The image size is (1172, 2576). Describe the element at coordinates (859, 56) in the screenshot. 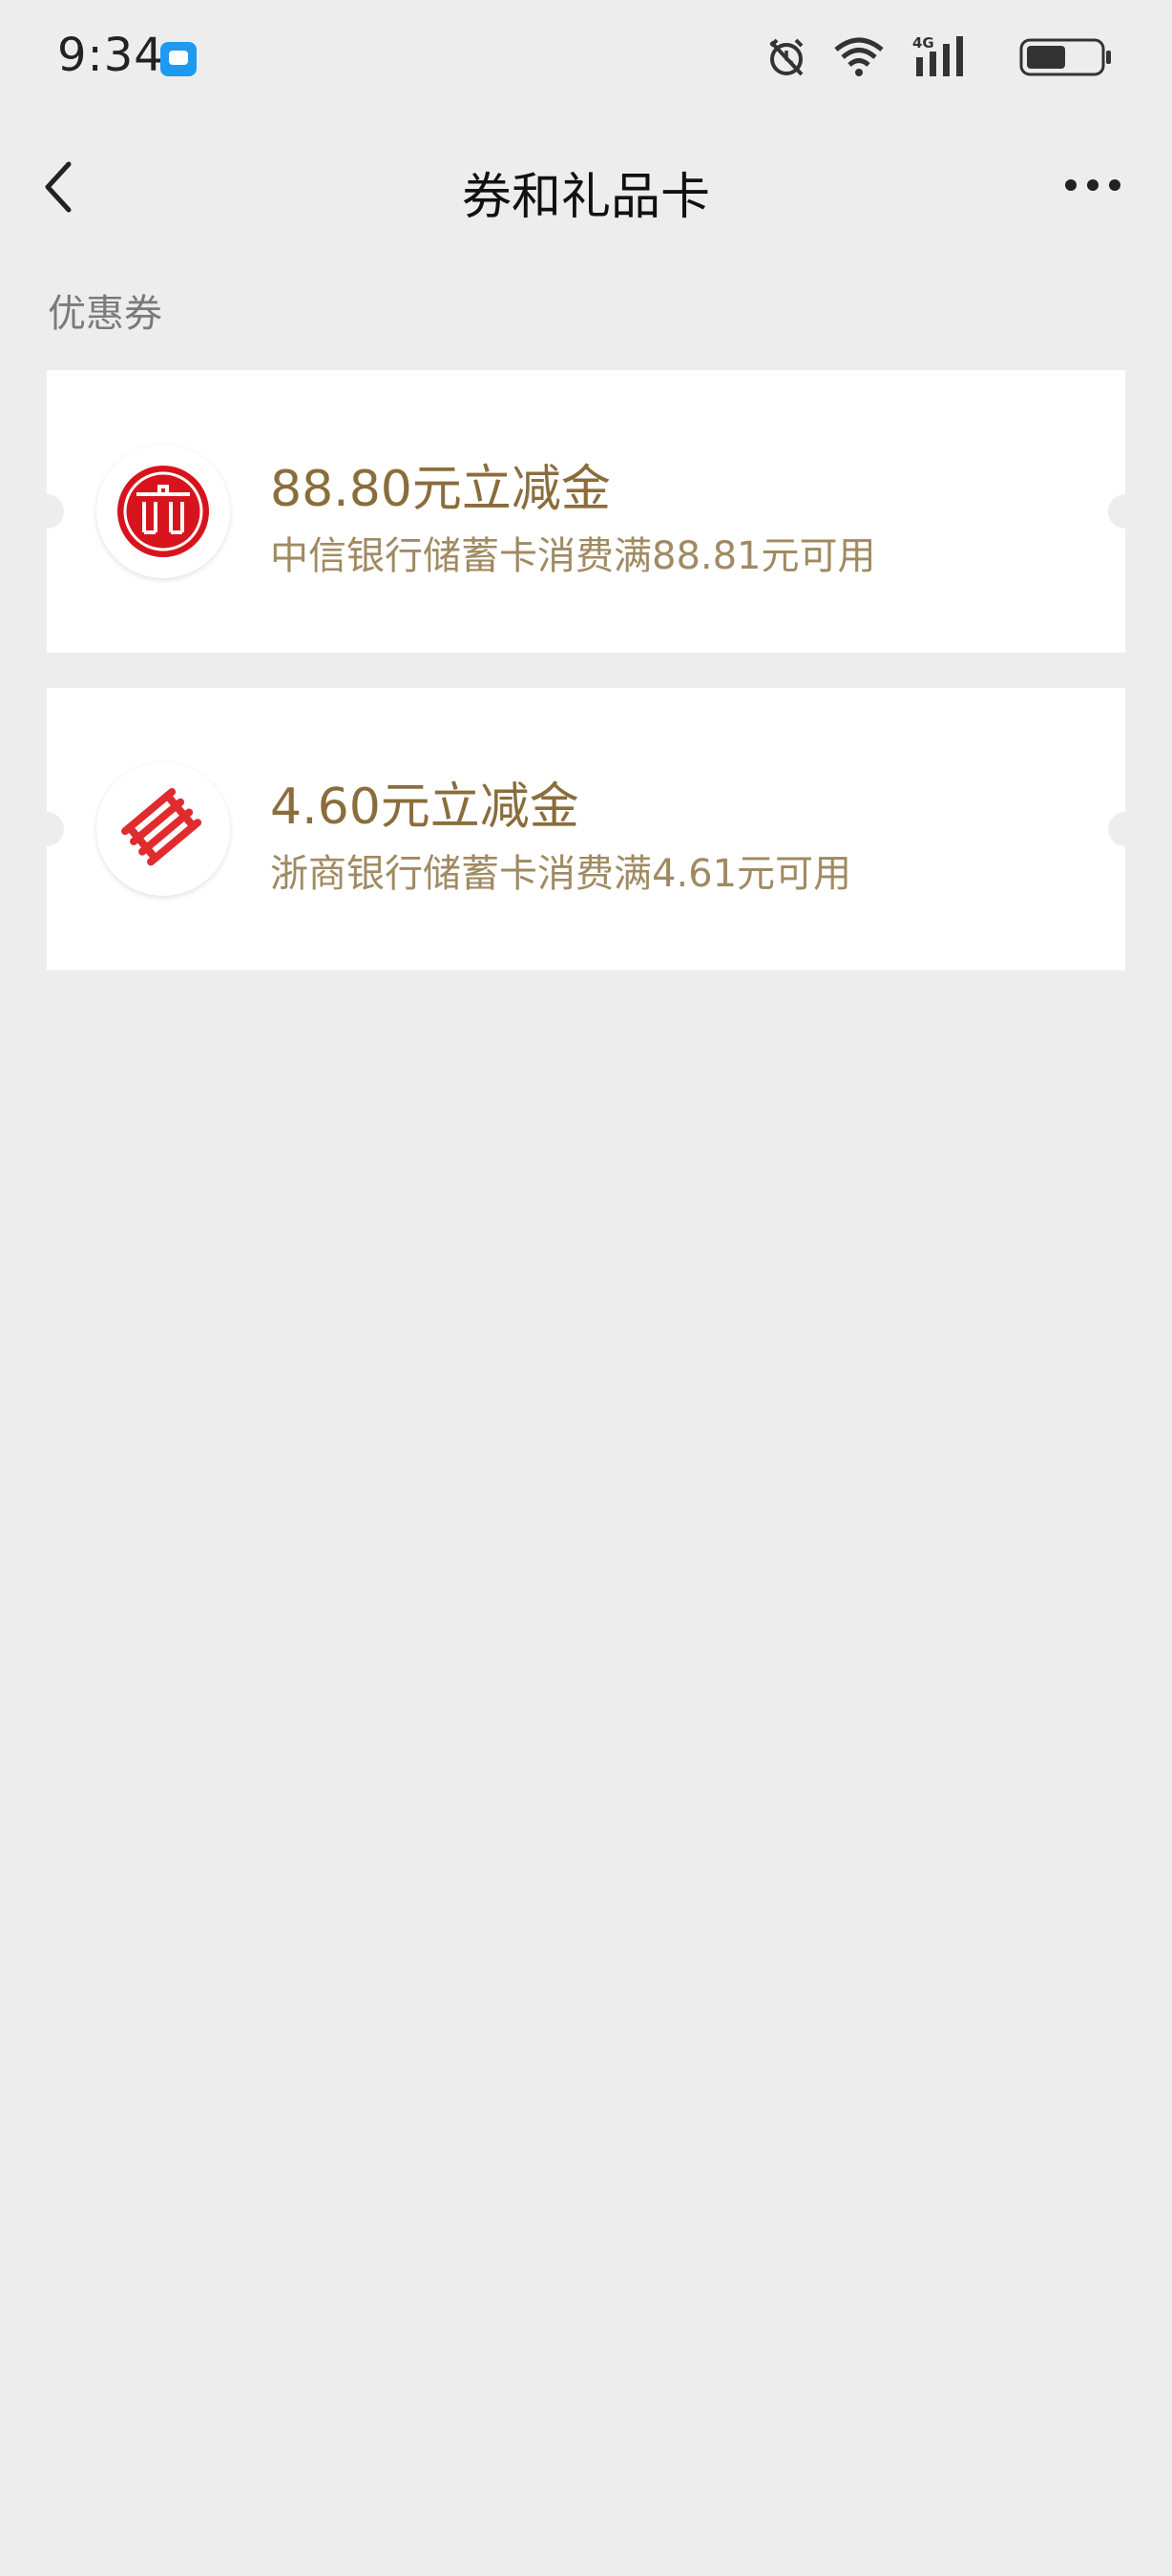

I see `wifi-icon` at that location.